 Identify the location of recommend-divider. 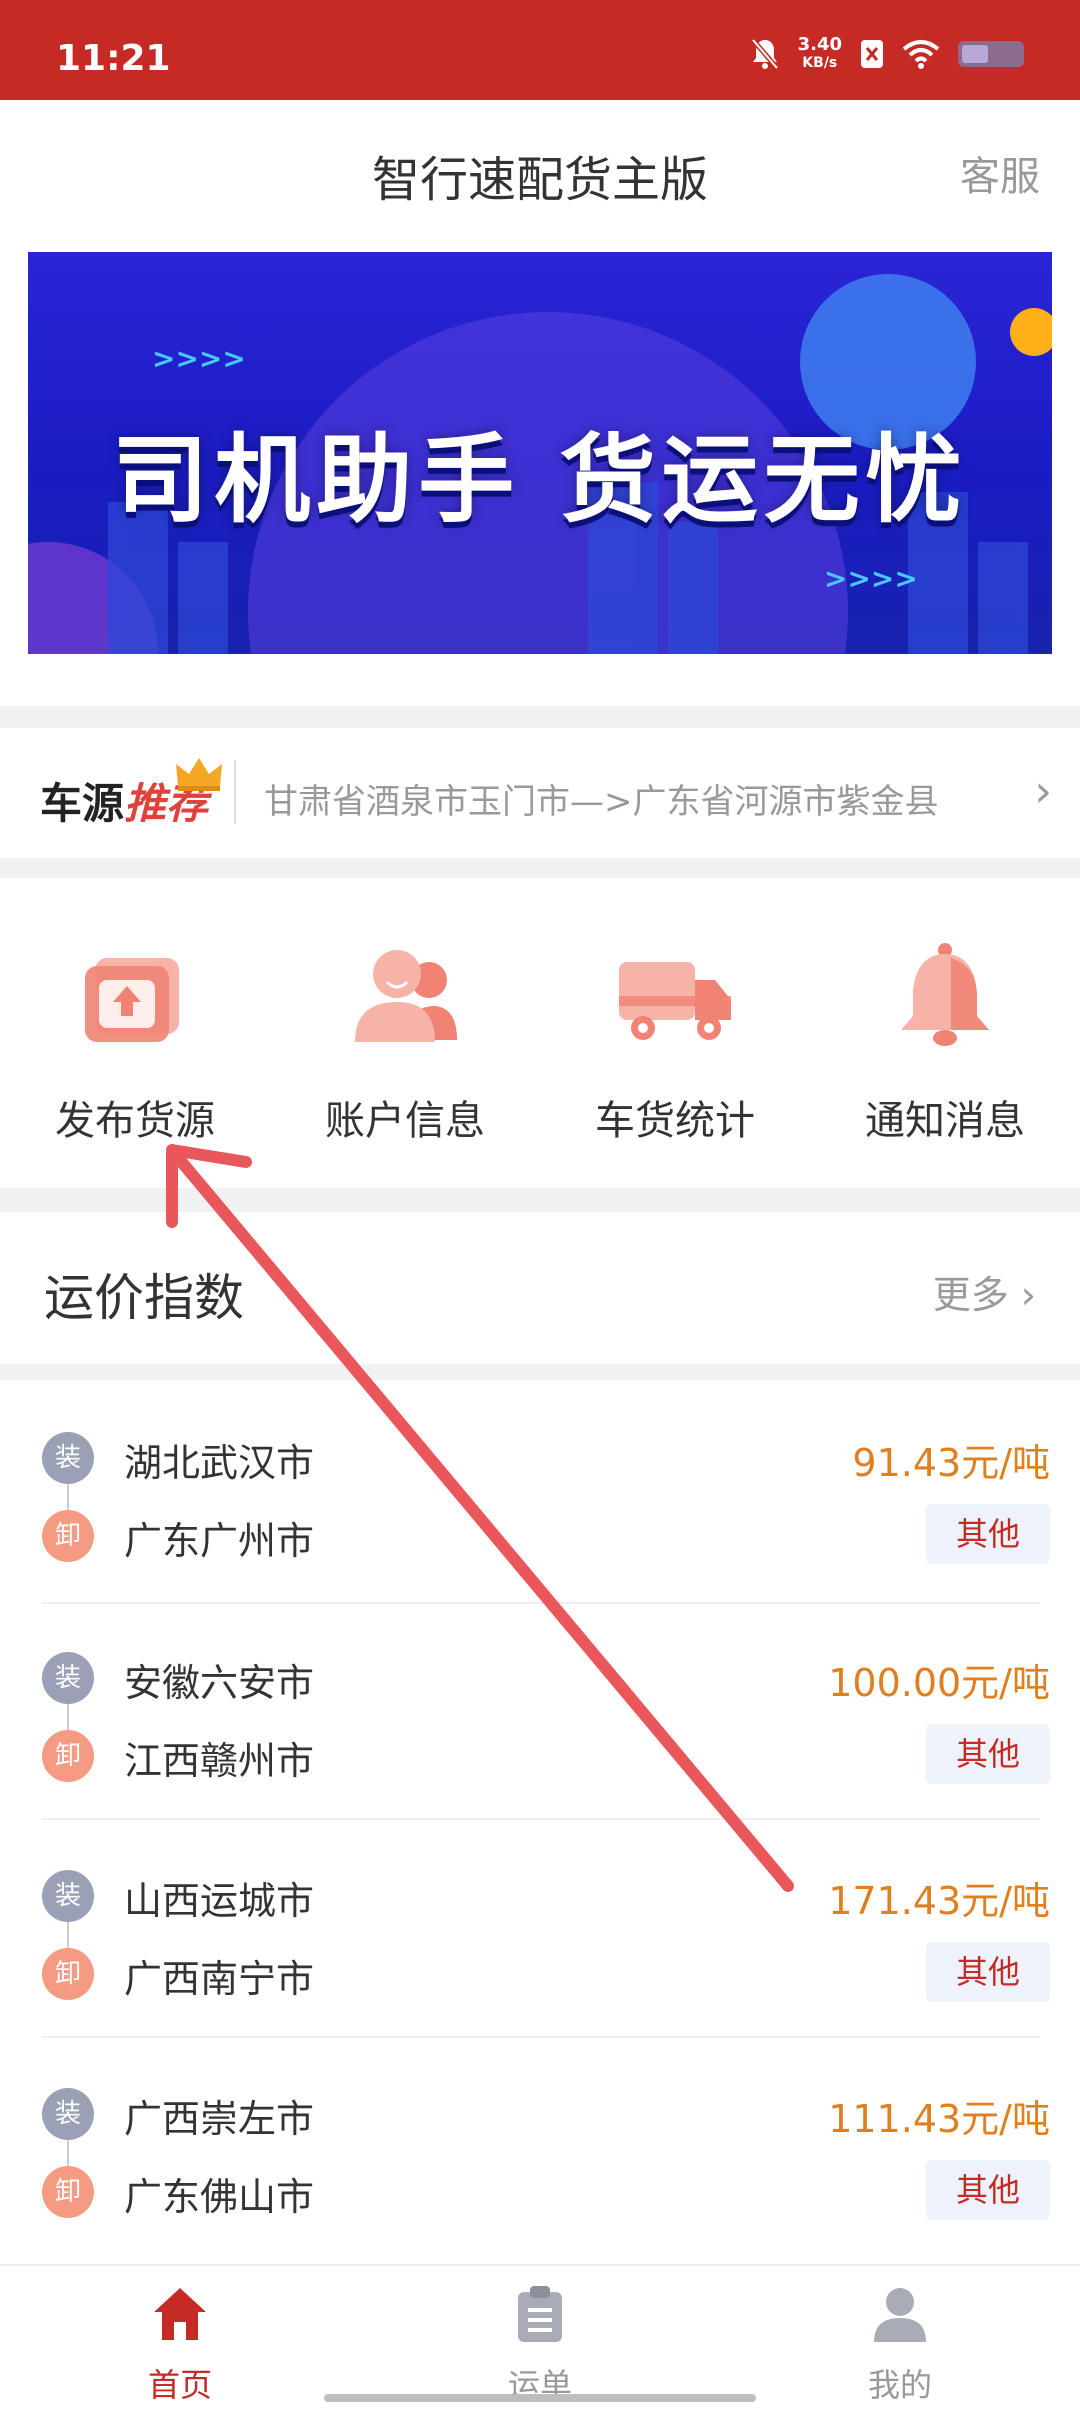
(235, 792).